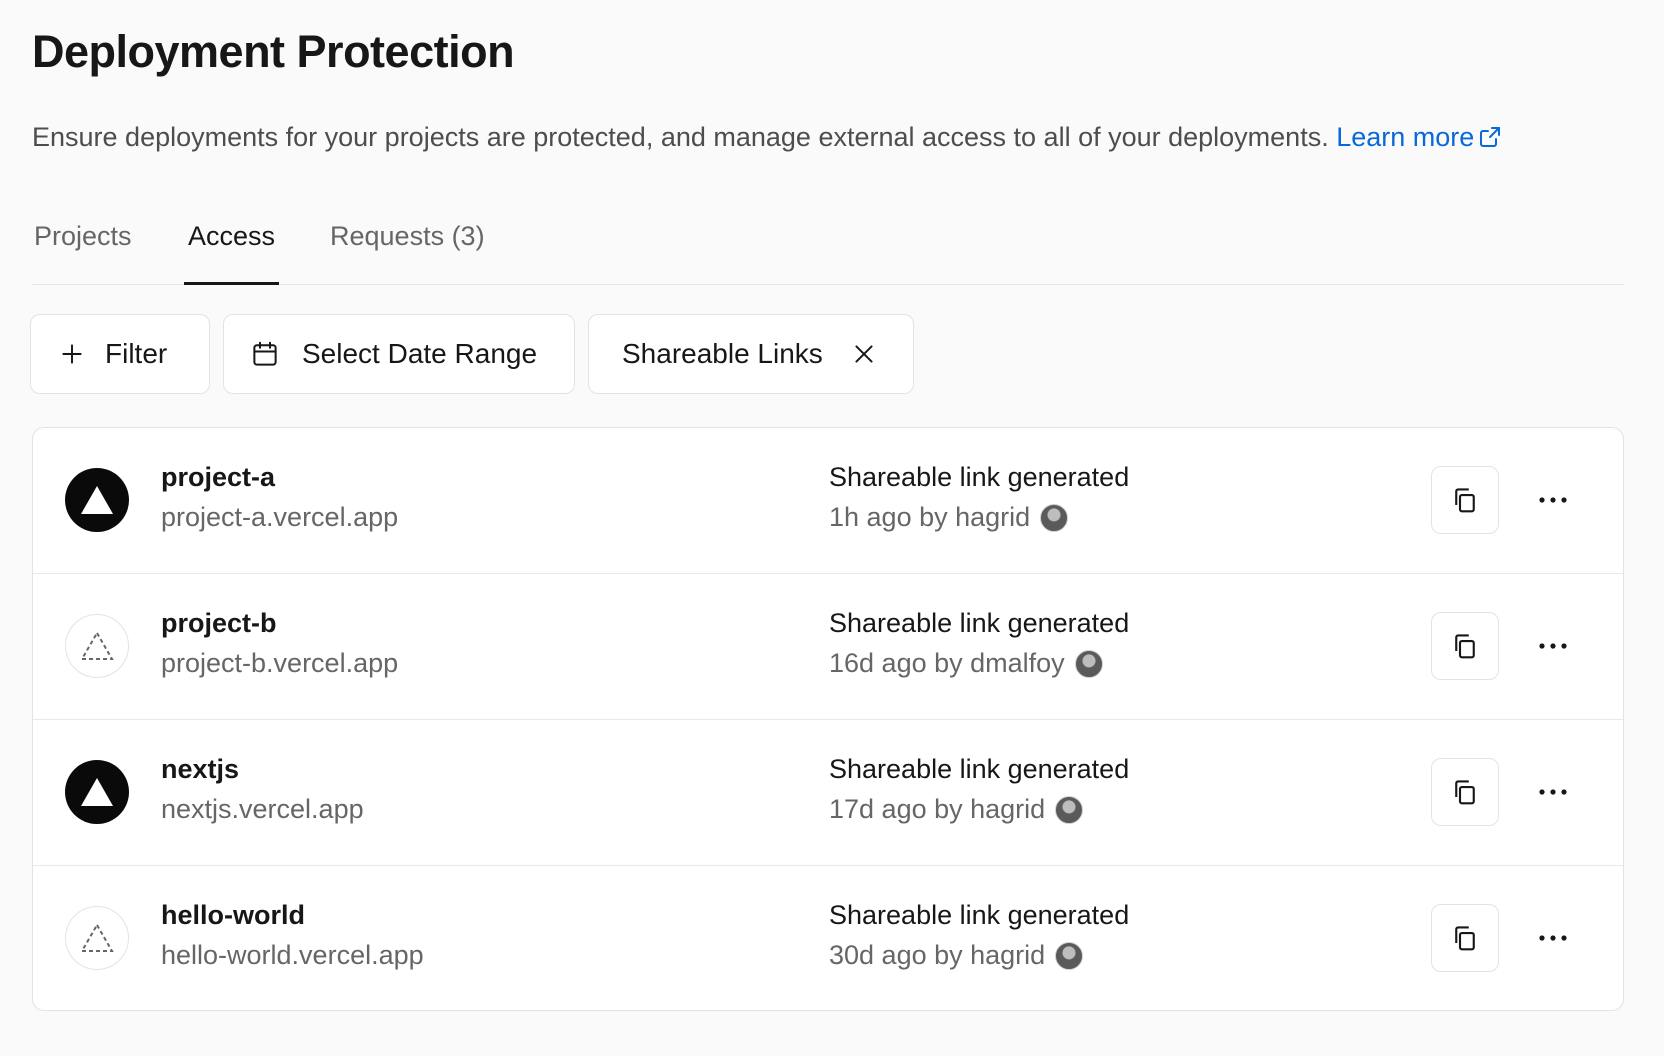  I want to click on learn-more-label: Learn more, so click(1405, 137).